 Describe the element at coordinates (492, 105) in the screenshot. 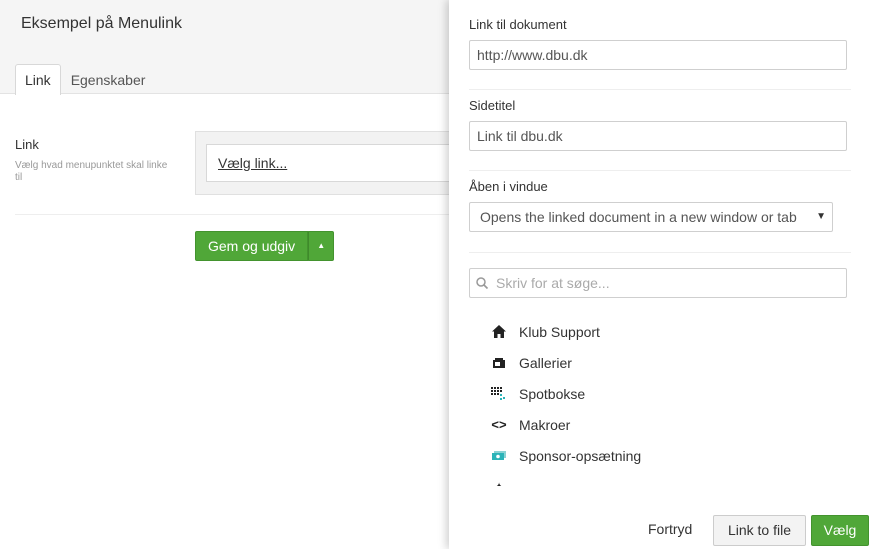

I see `page-title-label: Sidetitel` at that location.